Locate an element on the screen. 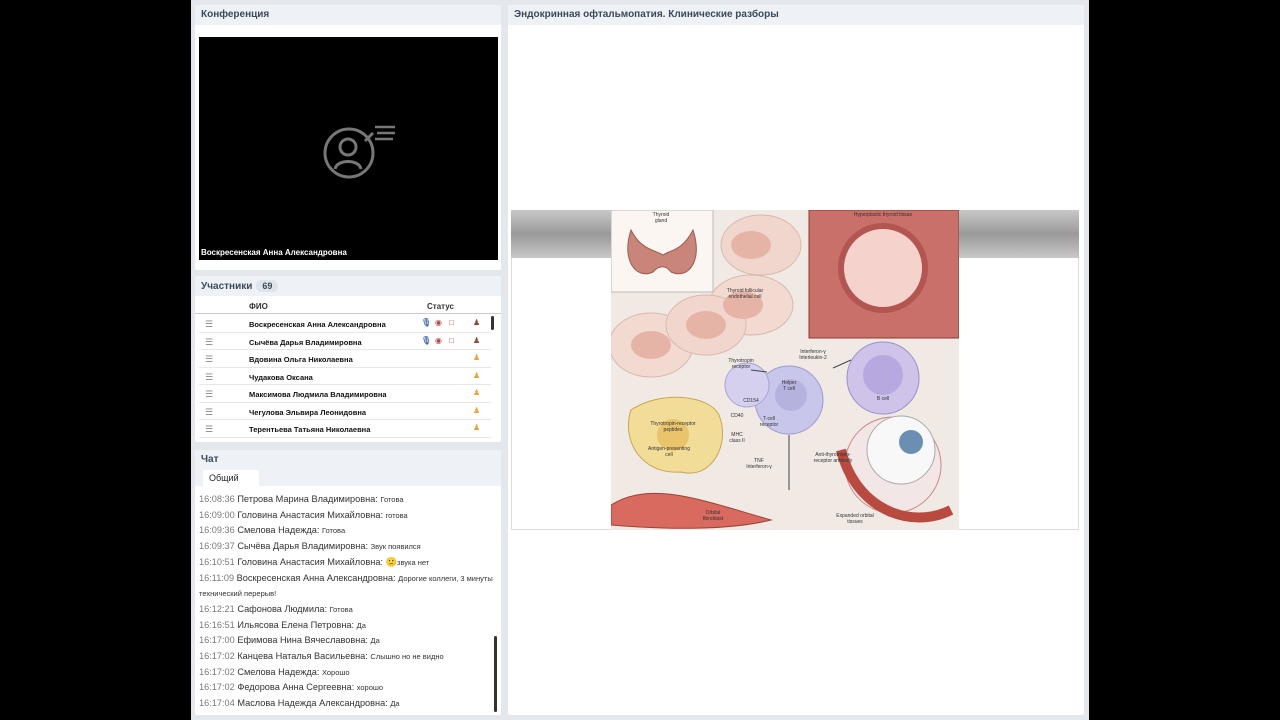  svg-text: fibroblast is located at coordinates (713, 519).